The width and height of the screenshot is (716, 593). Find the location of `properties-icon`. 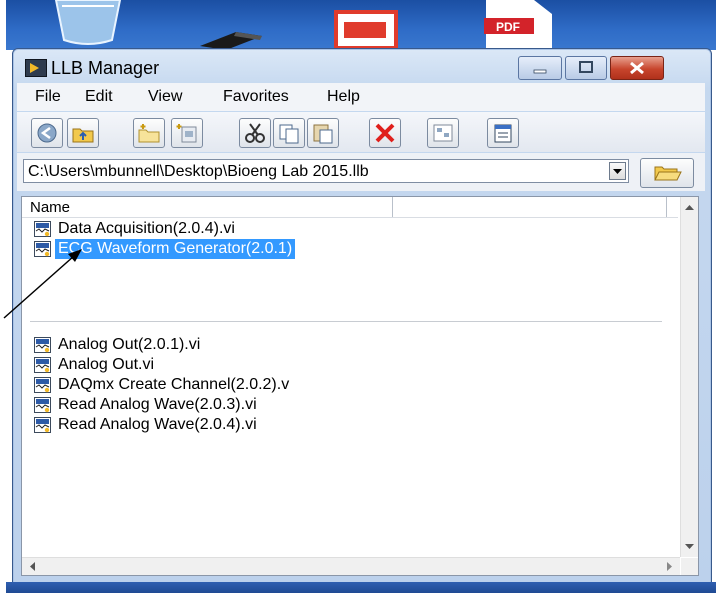

properties-icon is located at coordinates (443, 133).